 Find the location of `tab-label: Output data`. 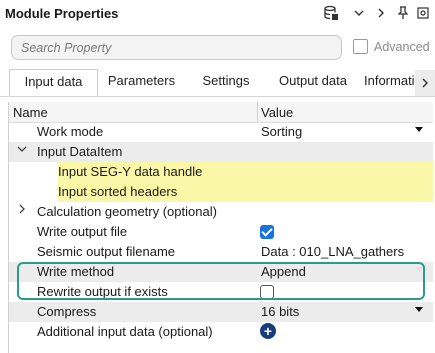

tab-label: Output data is located at coordinates (313, 80).